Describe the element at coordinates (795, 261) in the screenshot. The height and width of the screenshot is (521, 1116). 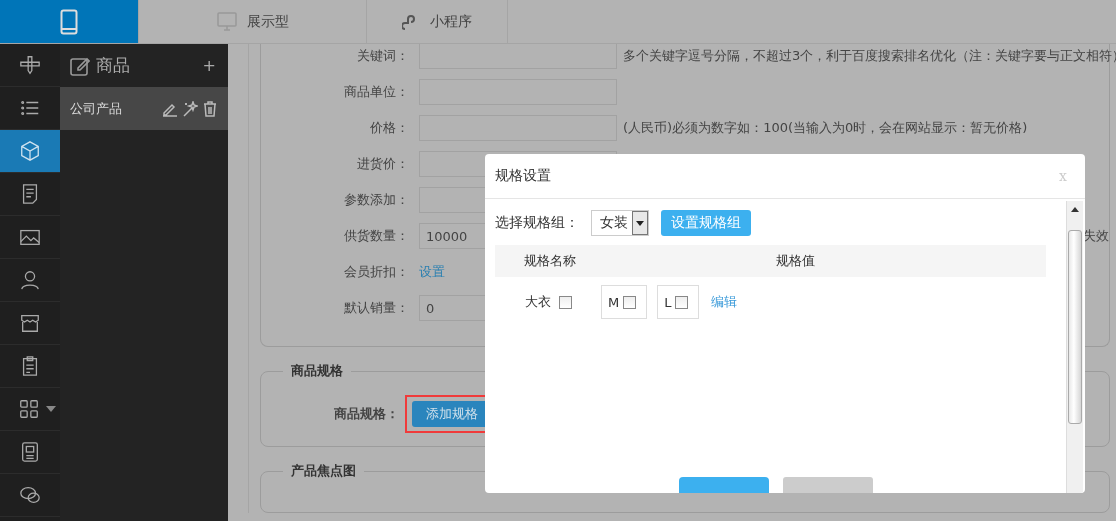
I see `column-header: 规格值` at that location.